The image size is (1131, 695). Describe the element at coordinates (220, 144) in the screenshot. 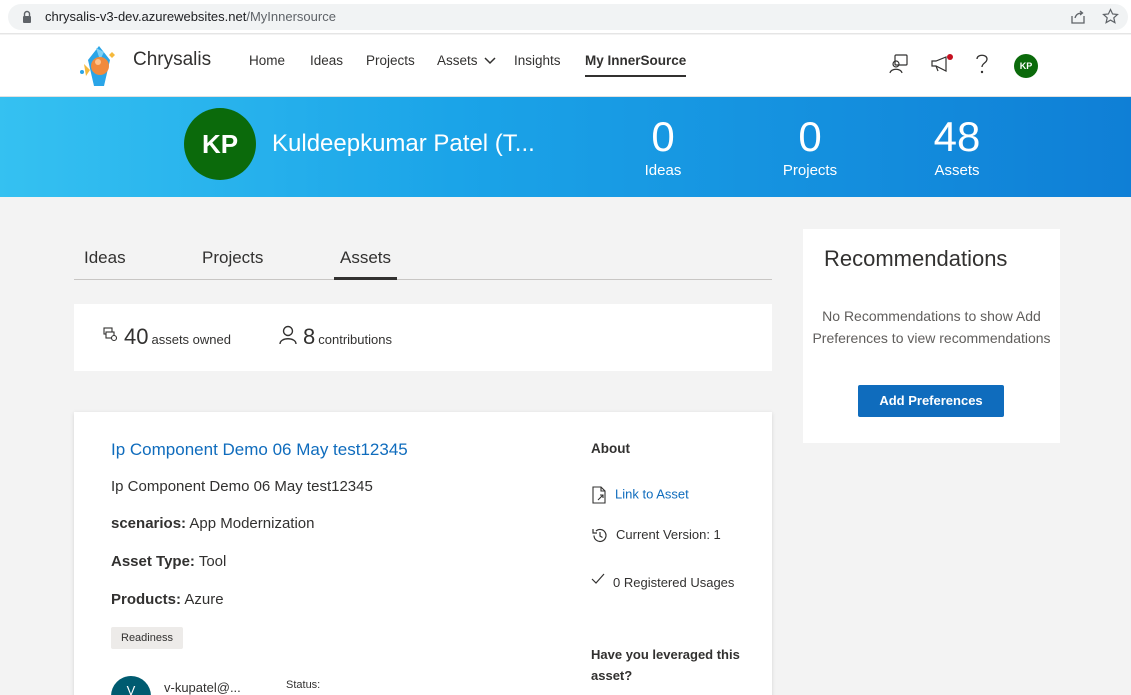

I see `profile-avatar: KP` at that location.